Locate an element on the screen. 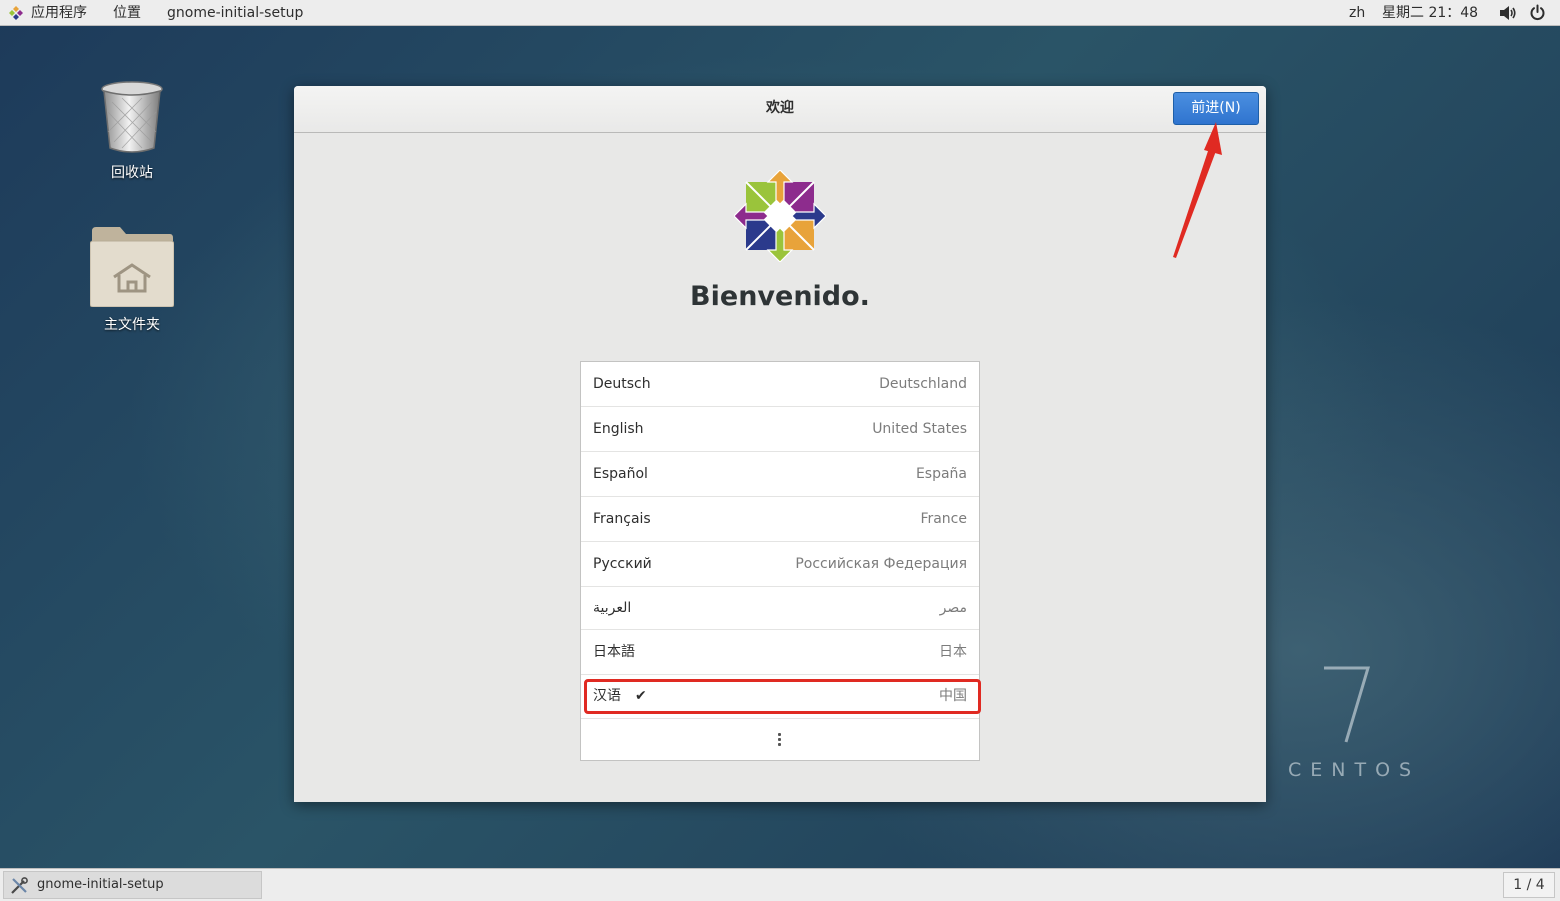 The width and height of the screenshot is (1560, 901). welcome-heading: Bienvenido. is located at coordinates (780, 296).